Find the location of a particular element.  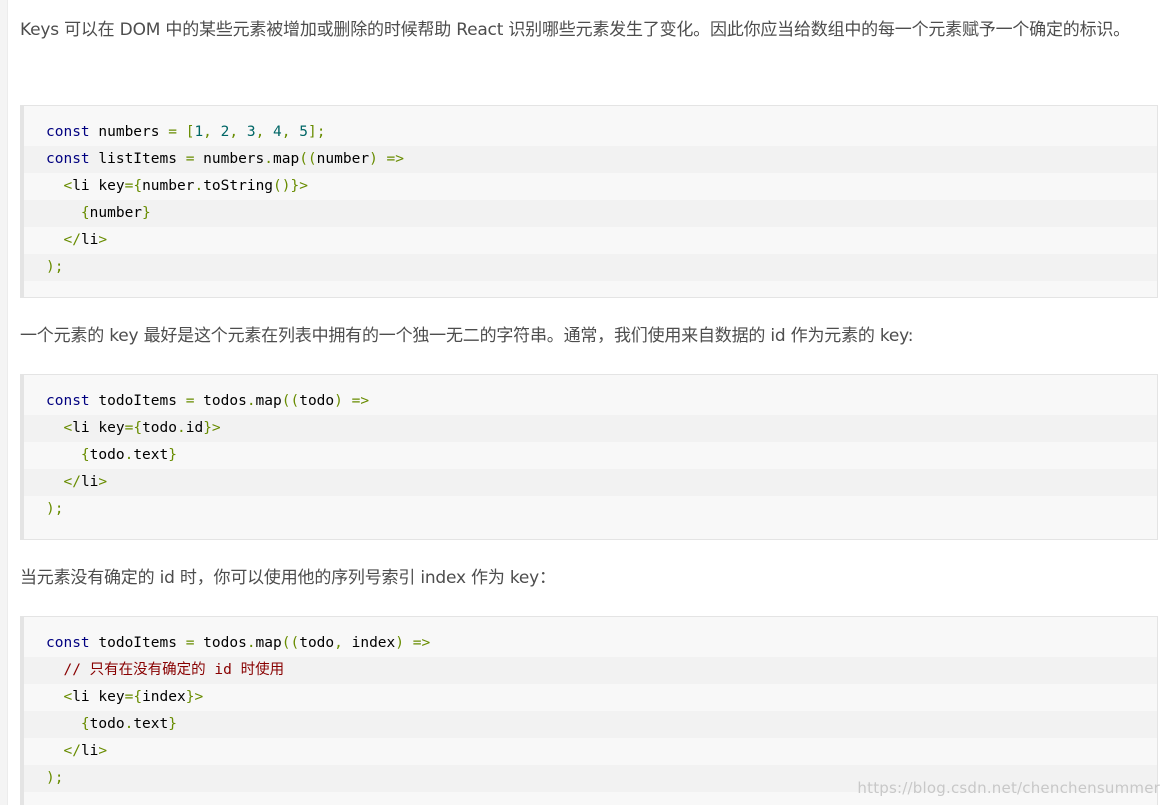

code-token: ) is located at coordinates (373, 159).